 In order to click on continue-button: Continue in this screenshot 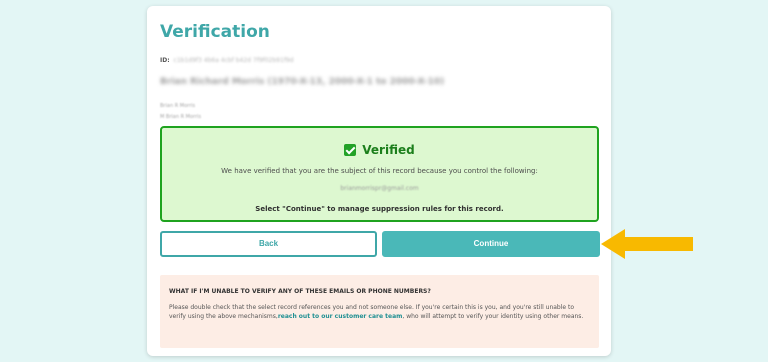, I will do `click(491, 244)`.